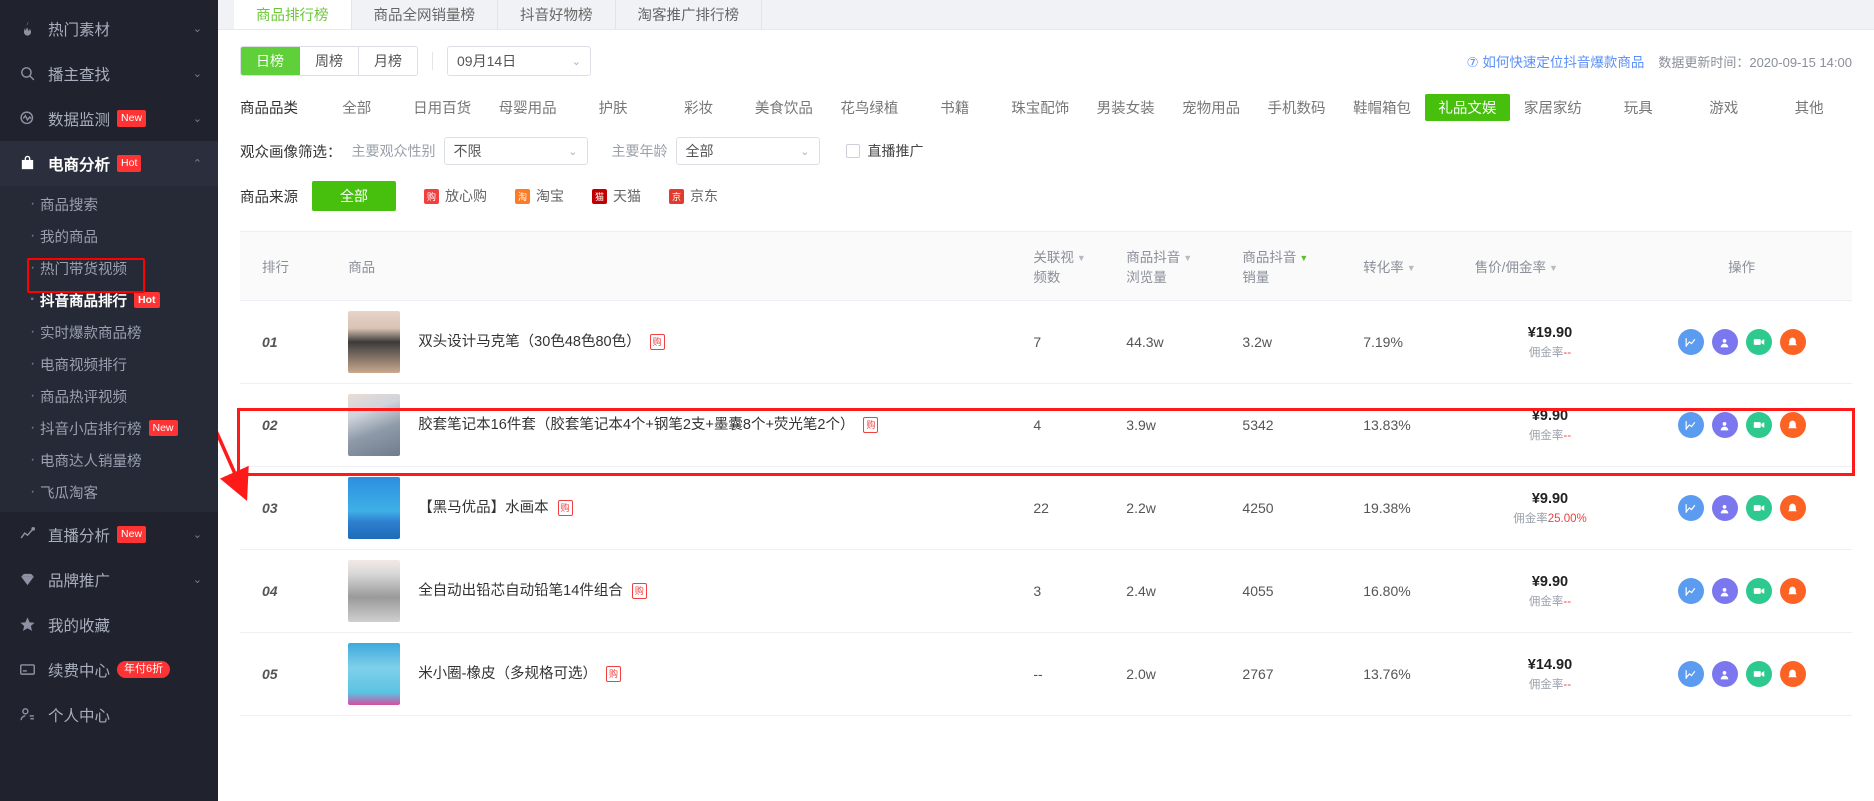 The height and width of the screenshot is (801, 1874). I want to click on sidebar-group-host-search: 播主查找 ⌄, so click(109, 73).